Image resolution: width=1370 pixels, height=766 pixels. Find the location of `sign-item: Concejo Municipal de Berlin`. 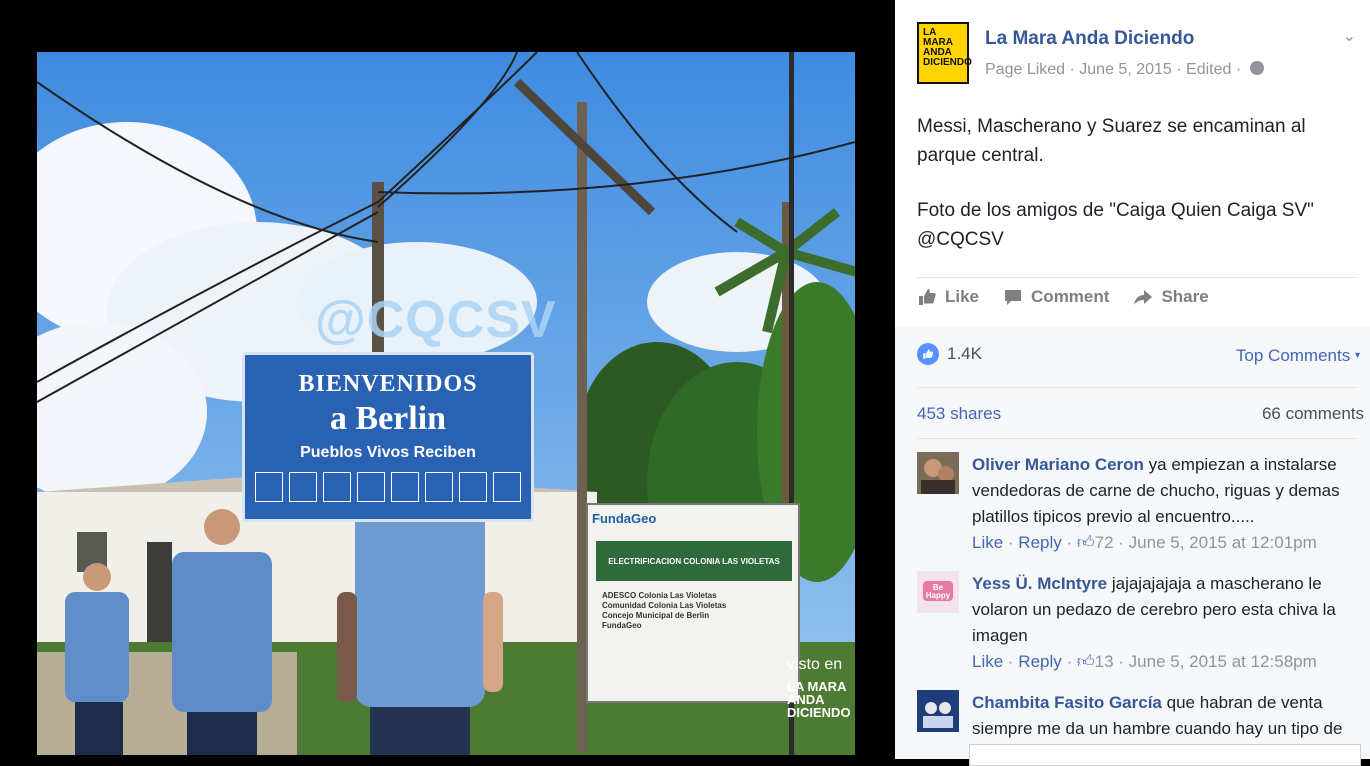

sign-item: Concejo Municipal de Berlin is located at coordinates (656, 615).